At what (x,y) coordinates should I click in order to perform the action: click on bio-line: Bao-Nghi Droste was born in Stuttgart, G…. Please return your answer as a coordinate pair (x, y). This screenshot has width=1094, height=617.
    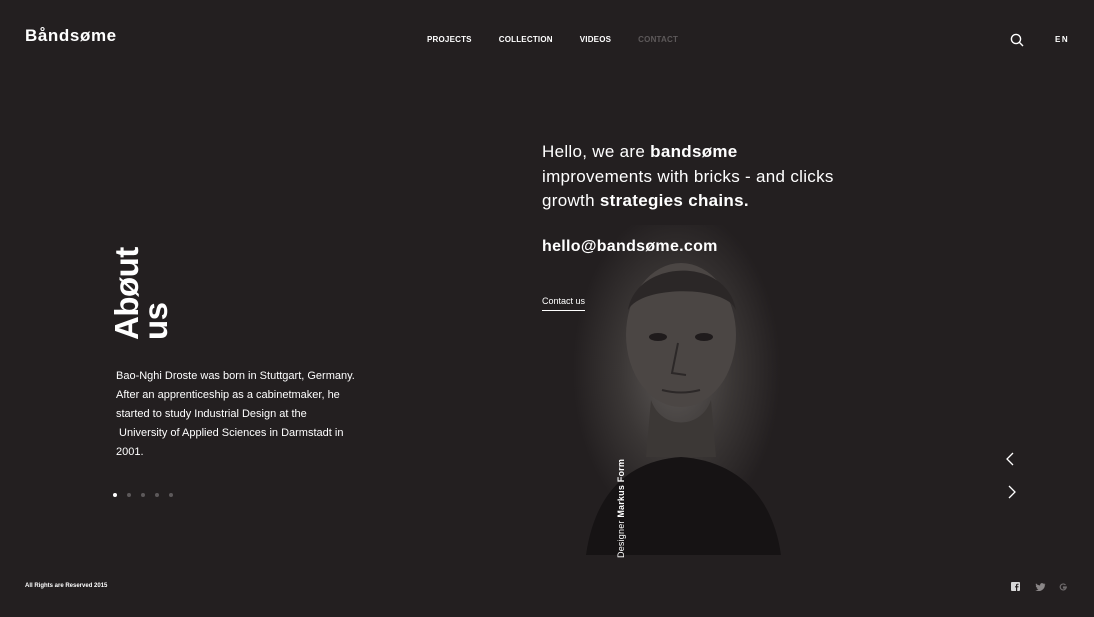
    Looking at the image, I should click on (235, 376).